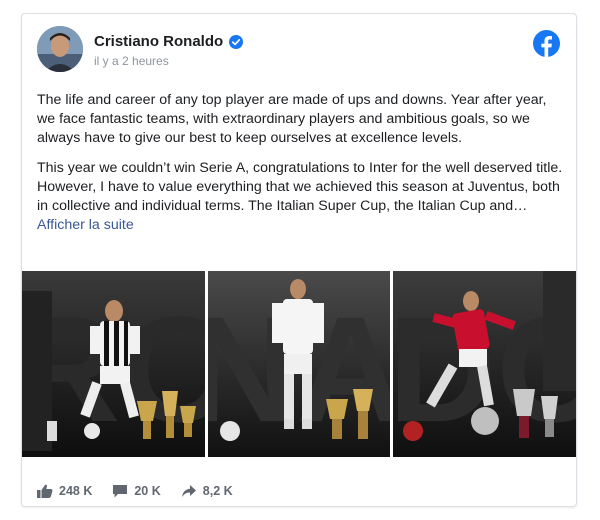 This screenshot has width=600, height=520. I want to click on like-count: 248 K, so click(76, 491).